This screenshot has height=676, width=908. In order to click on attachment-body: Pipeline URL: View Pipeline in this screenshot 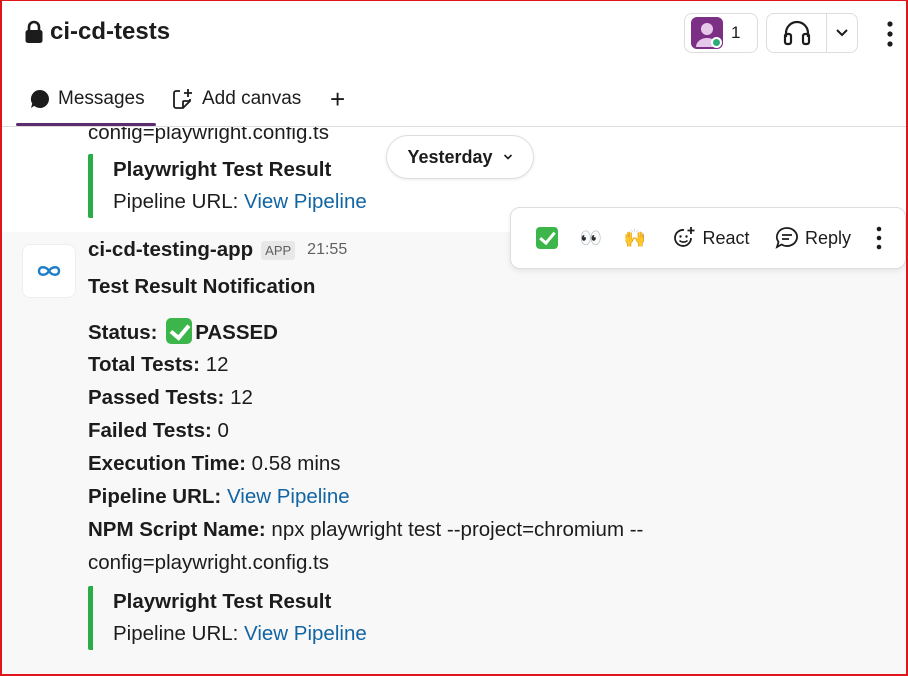, I will do `click(400, 634)`.